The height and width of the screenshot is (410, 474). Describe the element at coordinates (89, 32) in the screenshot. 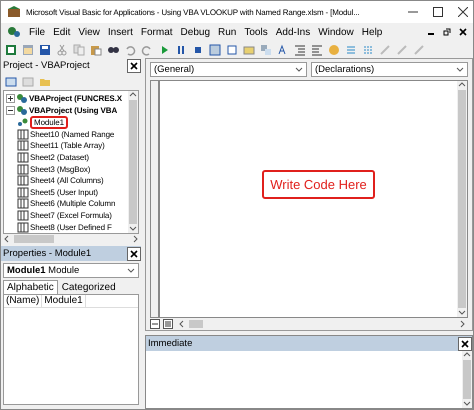

I see `menu-item: View` at that location.